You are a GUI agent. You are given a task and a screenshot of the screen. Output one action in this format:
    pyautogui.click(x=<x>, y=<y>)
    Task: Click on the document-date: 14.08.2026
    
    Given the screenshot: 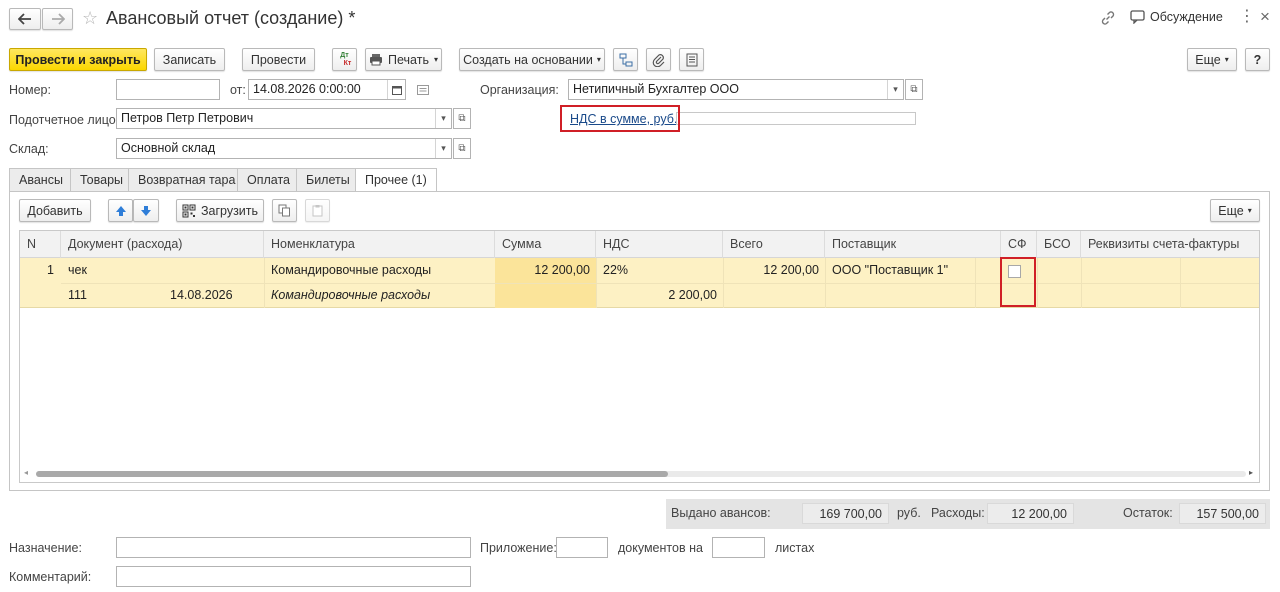 What is the action you would take?
    pyautogui.click(x=201, y=295)
    